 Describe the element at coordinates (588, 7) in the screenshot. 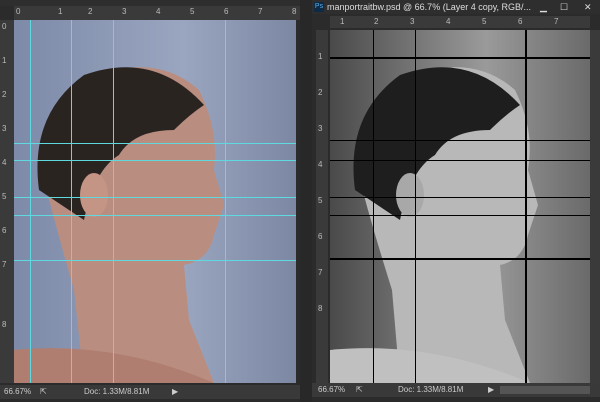

I see `close-button: ✕` at that location.